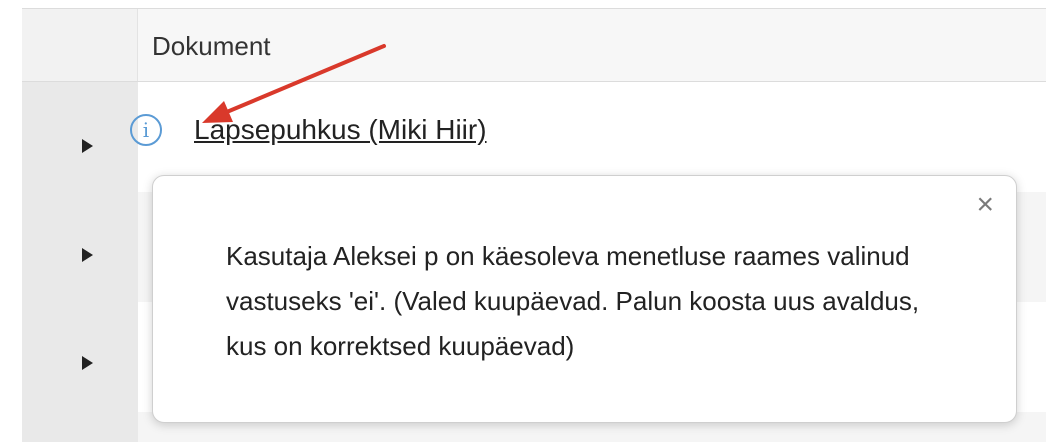 The image size is (1046, 442). What do you see at coordinates (80, 45) in the screenshot?
I see `header-gutter` at bounding box center [80, 45].